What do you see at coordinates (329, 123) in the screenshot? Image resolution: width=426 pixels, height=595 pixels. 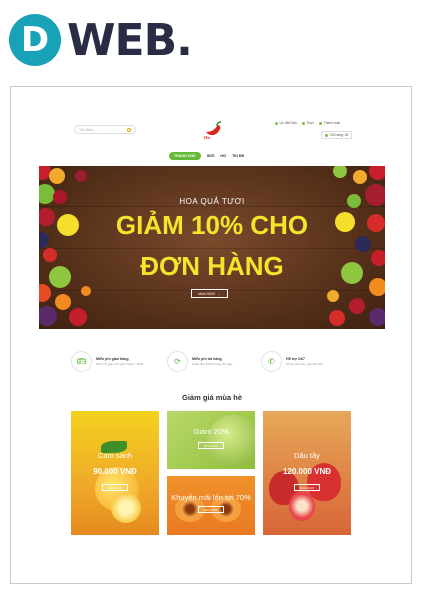 I see `top-link-checkout: Thanh toán` at bounding box center [329, 123].